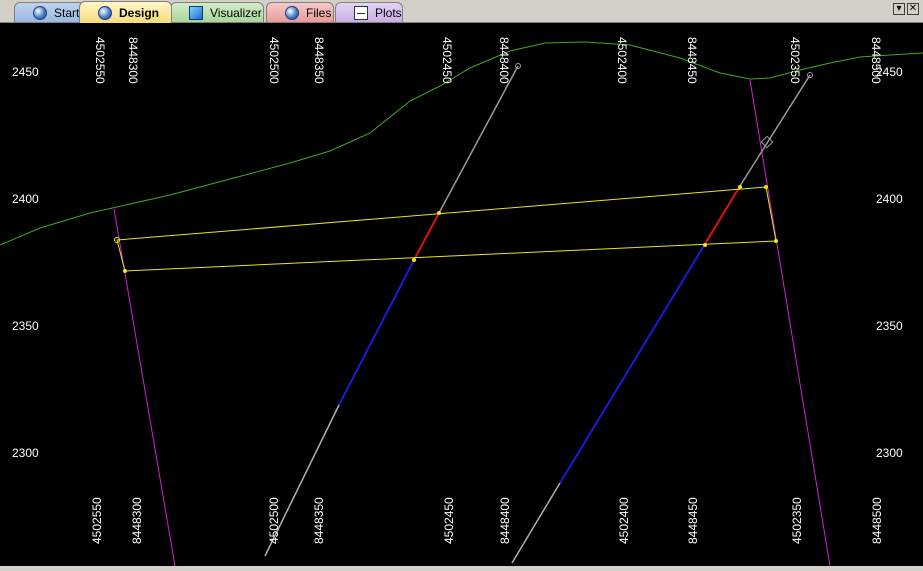 The height and width of the screenshot is (571, 923). I want to click on elevation-label: 2450, so click(25, 72).